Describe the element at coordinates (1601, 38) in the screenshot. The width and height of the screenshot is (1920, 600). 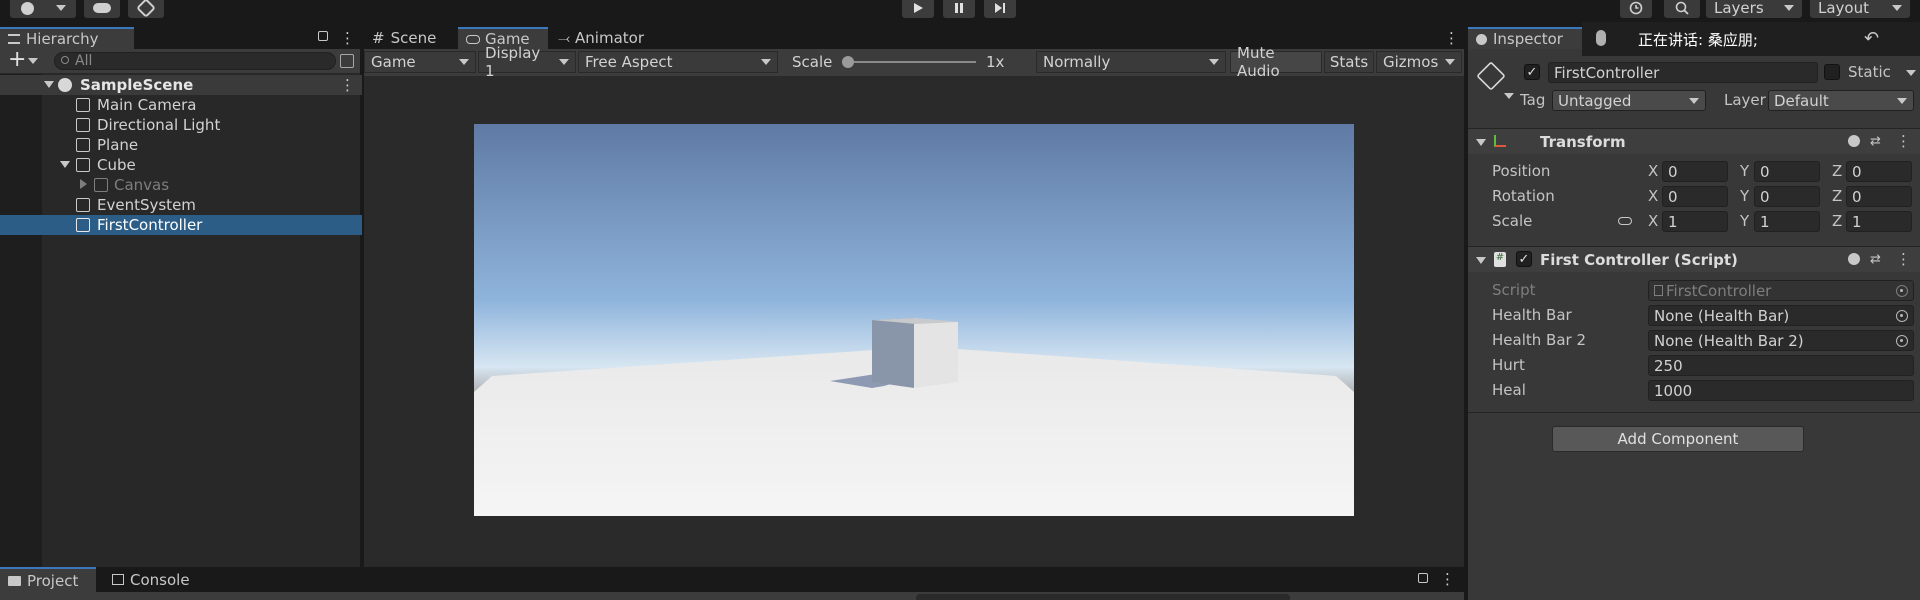
I see `mic-muted-icon` at that location.